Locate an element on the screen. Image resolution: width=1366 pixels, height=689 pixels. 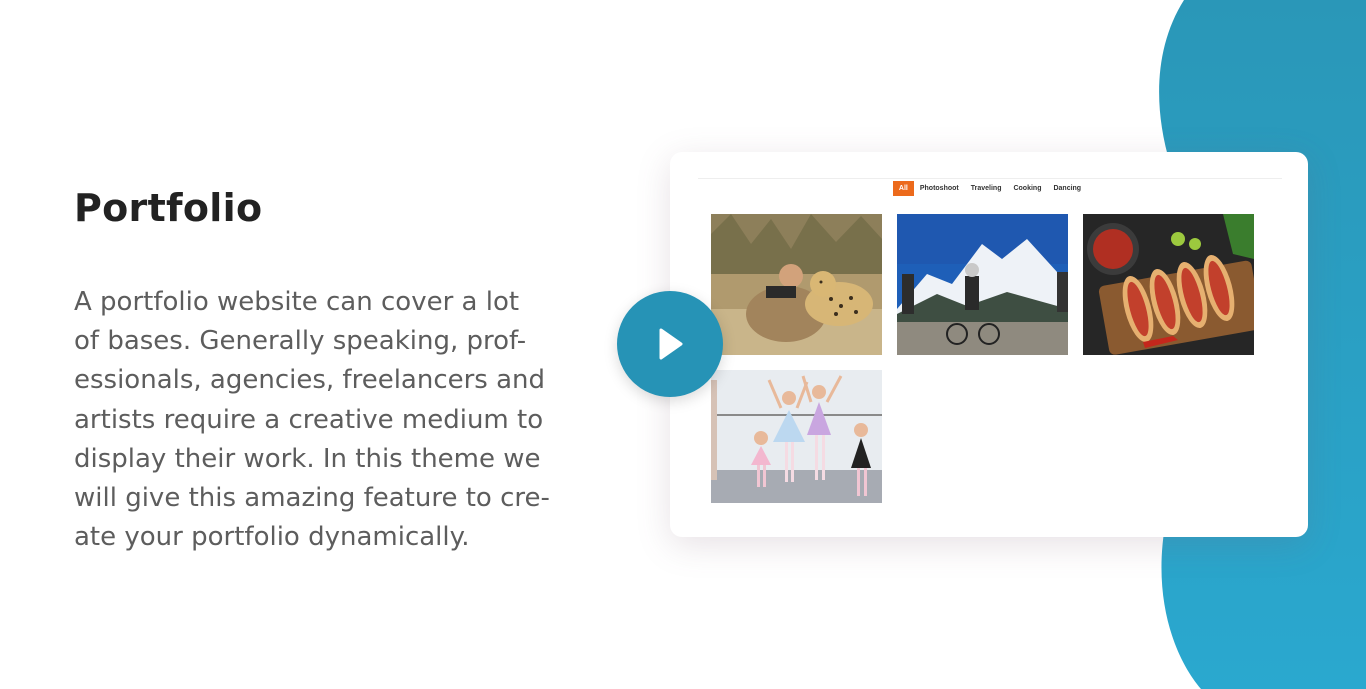
ballet-children-image is located at coordinates (796, 436).